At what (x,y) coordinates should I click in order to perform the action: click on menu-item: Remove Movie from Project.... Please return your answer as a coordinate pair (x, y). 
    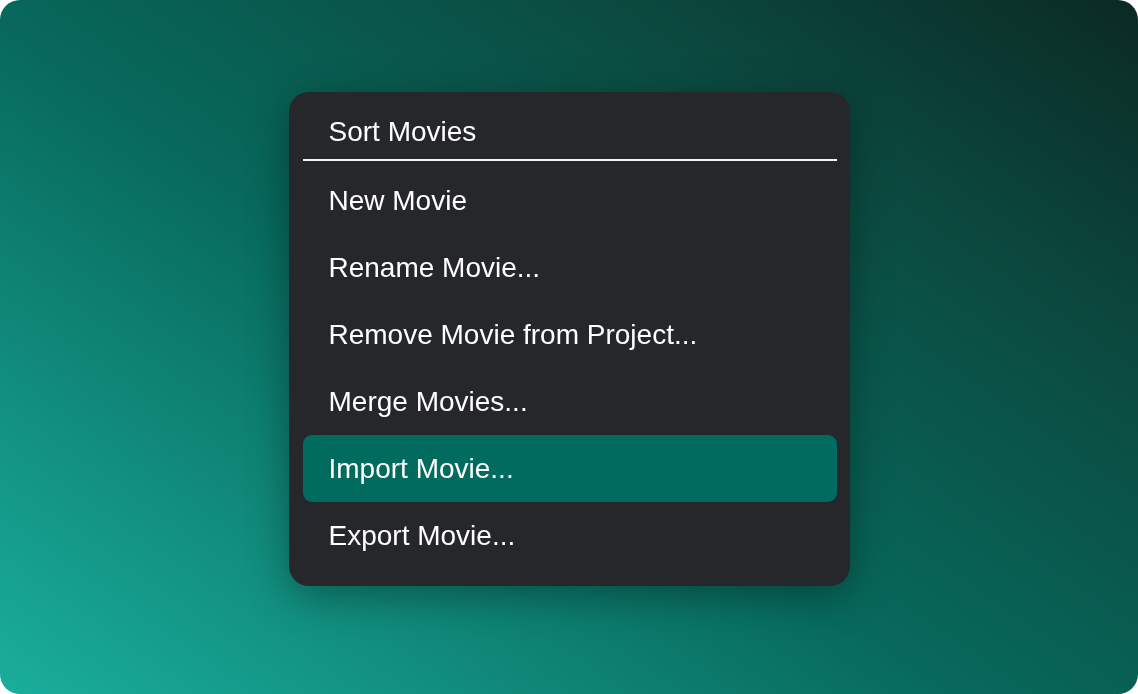
    Looking at the image, I should click on (569, 334).